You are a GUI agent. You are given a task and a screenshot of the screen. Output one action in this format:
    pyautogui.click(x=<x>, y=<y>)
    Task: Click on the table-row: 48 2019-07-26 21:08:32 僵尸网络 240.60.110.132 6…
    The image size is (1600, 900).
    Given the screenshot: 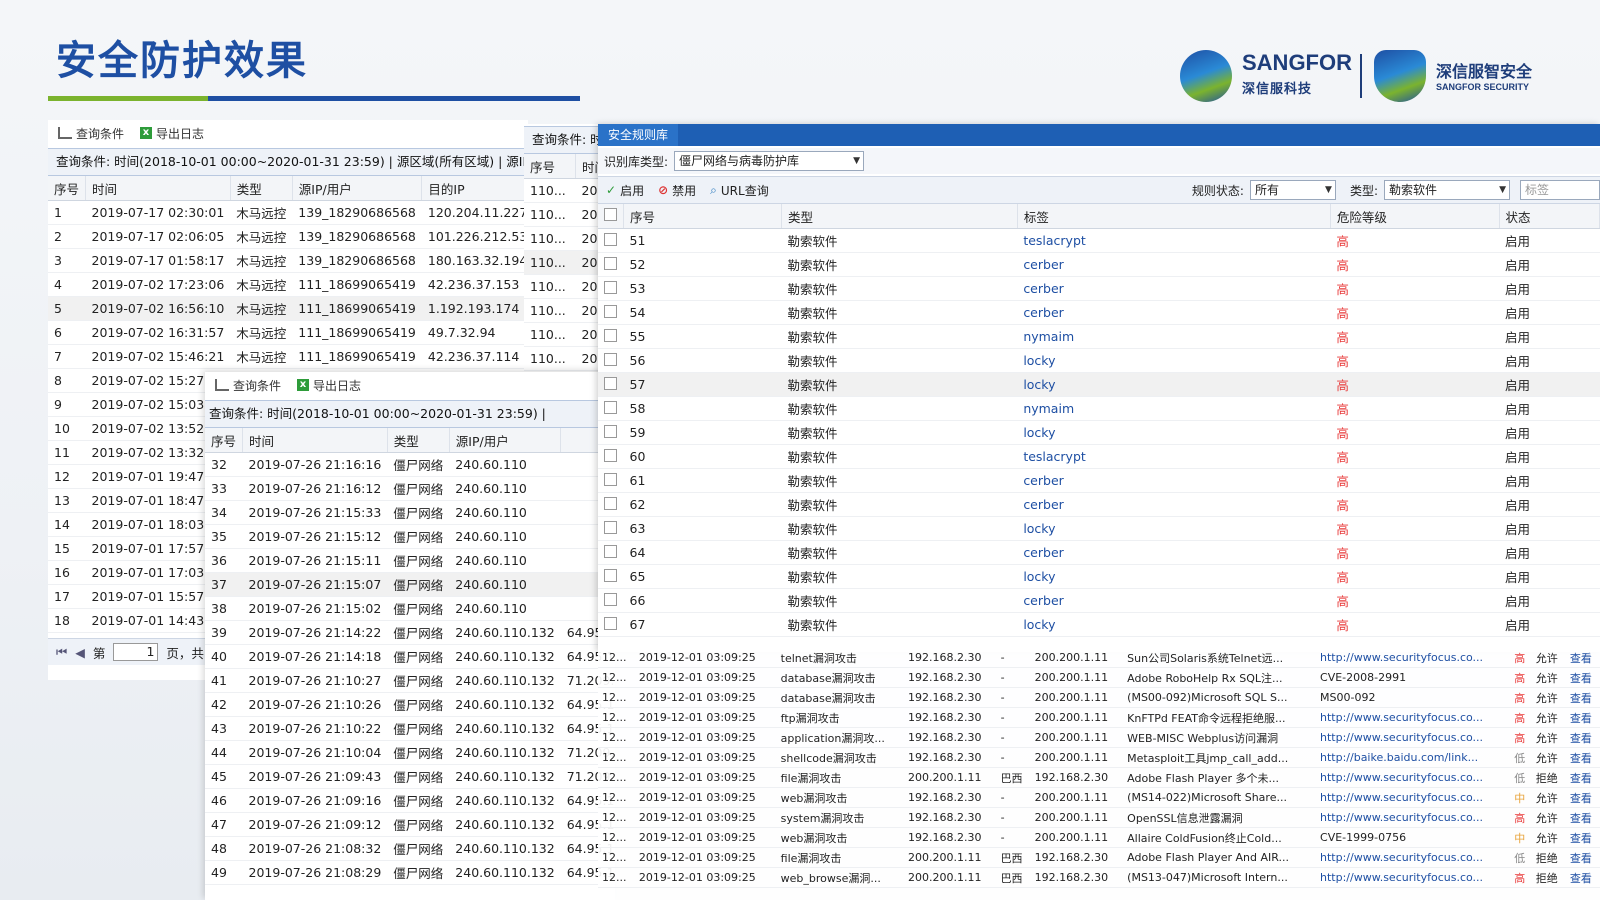 What is the action you would take?
    pyautogui.click(x=410, y=848)
    